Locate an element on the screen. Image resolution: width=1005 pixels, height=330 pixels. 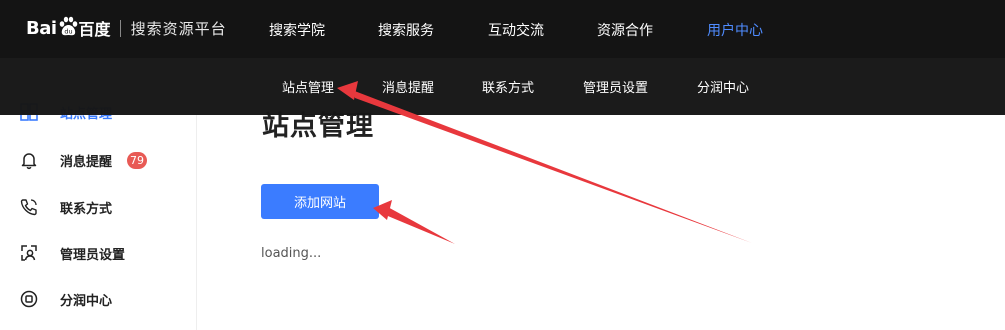
admin-settings-icon is located at coordinates (29, 253).